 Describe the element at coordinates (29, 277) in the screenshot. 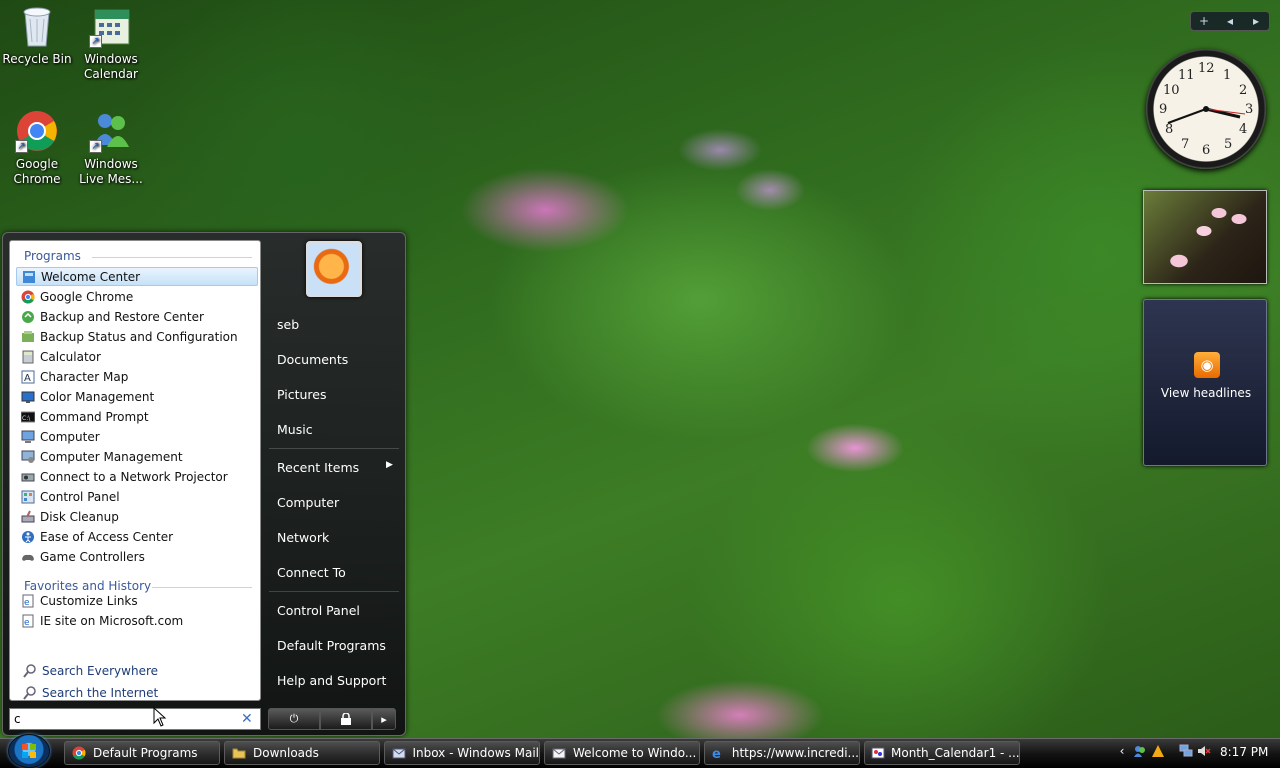

I see `welcome-center-icon` at that location.